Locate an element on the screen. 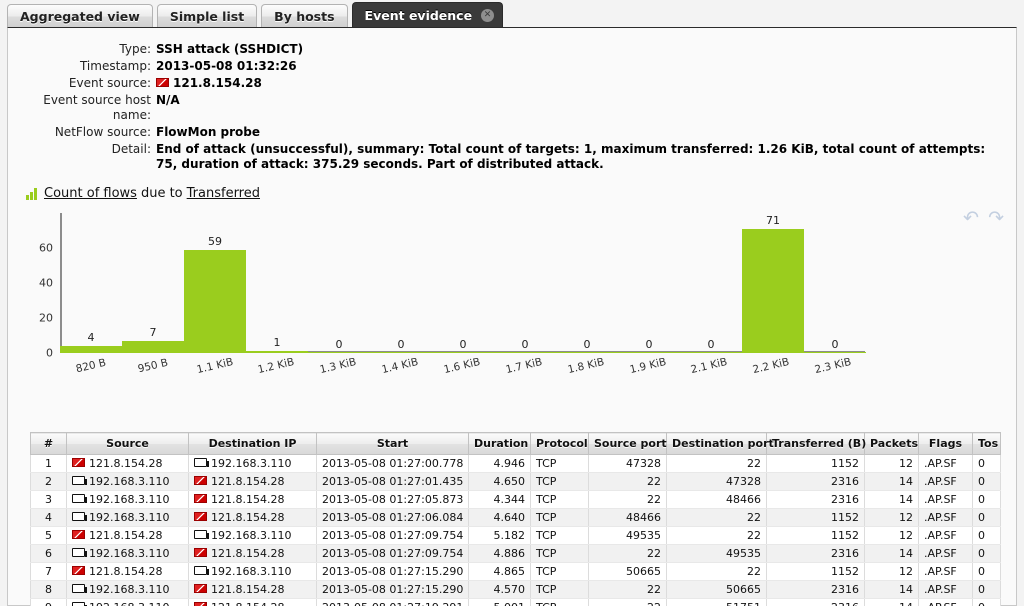 The image size is (1024, 606). column-header-destination: Destination IP is located at coordinates (252, 443).